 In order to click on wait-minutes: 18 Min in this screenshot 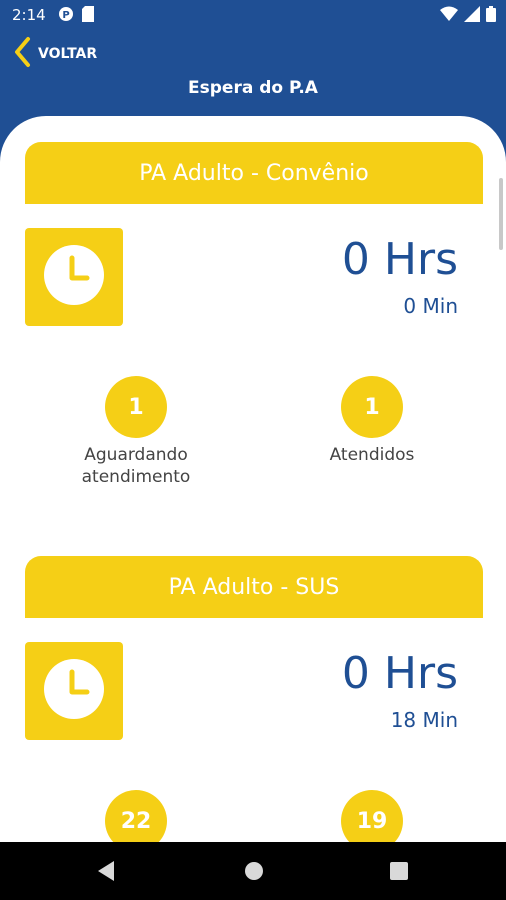, I will do `click(424, 720)`.